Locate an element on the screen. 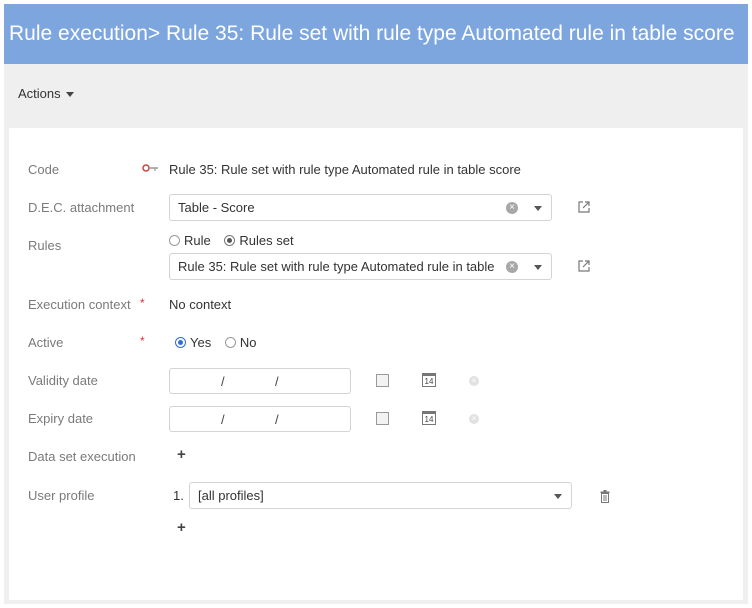 This screenshot has width=752, height=608. execution-context-label: Execution context is located at coordinates (79, 304).